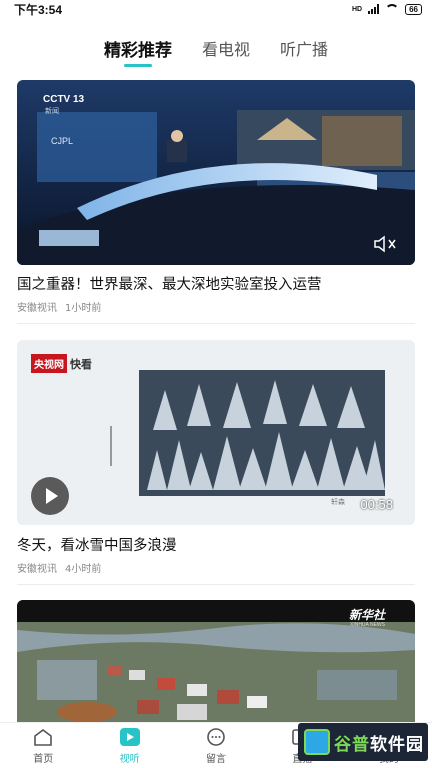 The height and width of the screenshot is (768, 432). I want to click on brand-en: XINHUA NEWS, so click(367, 625).